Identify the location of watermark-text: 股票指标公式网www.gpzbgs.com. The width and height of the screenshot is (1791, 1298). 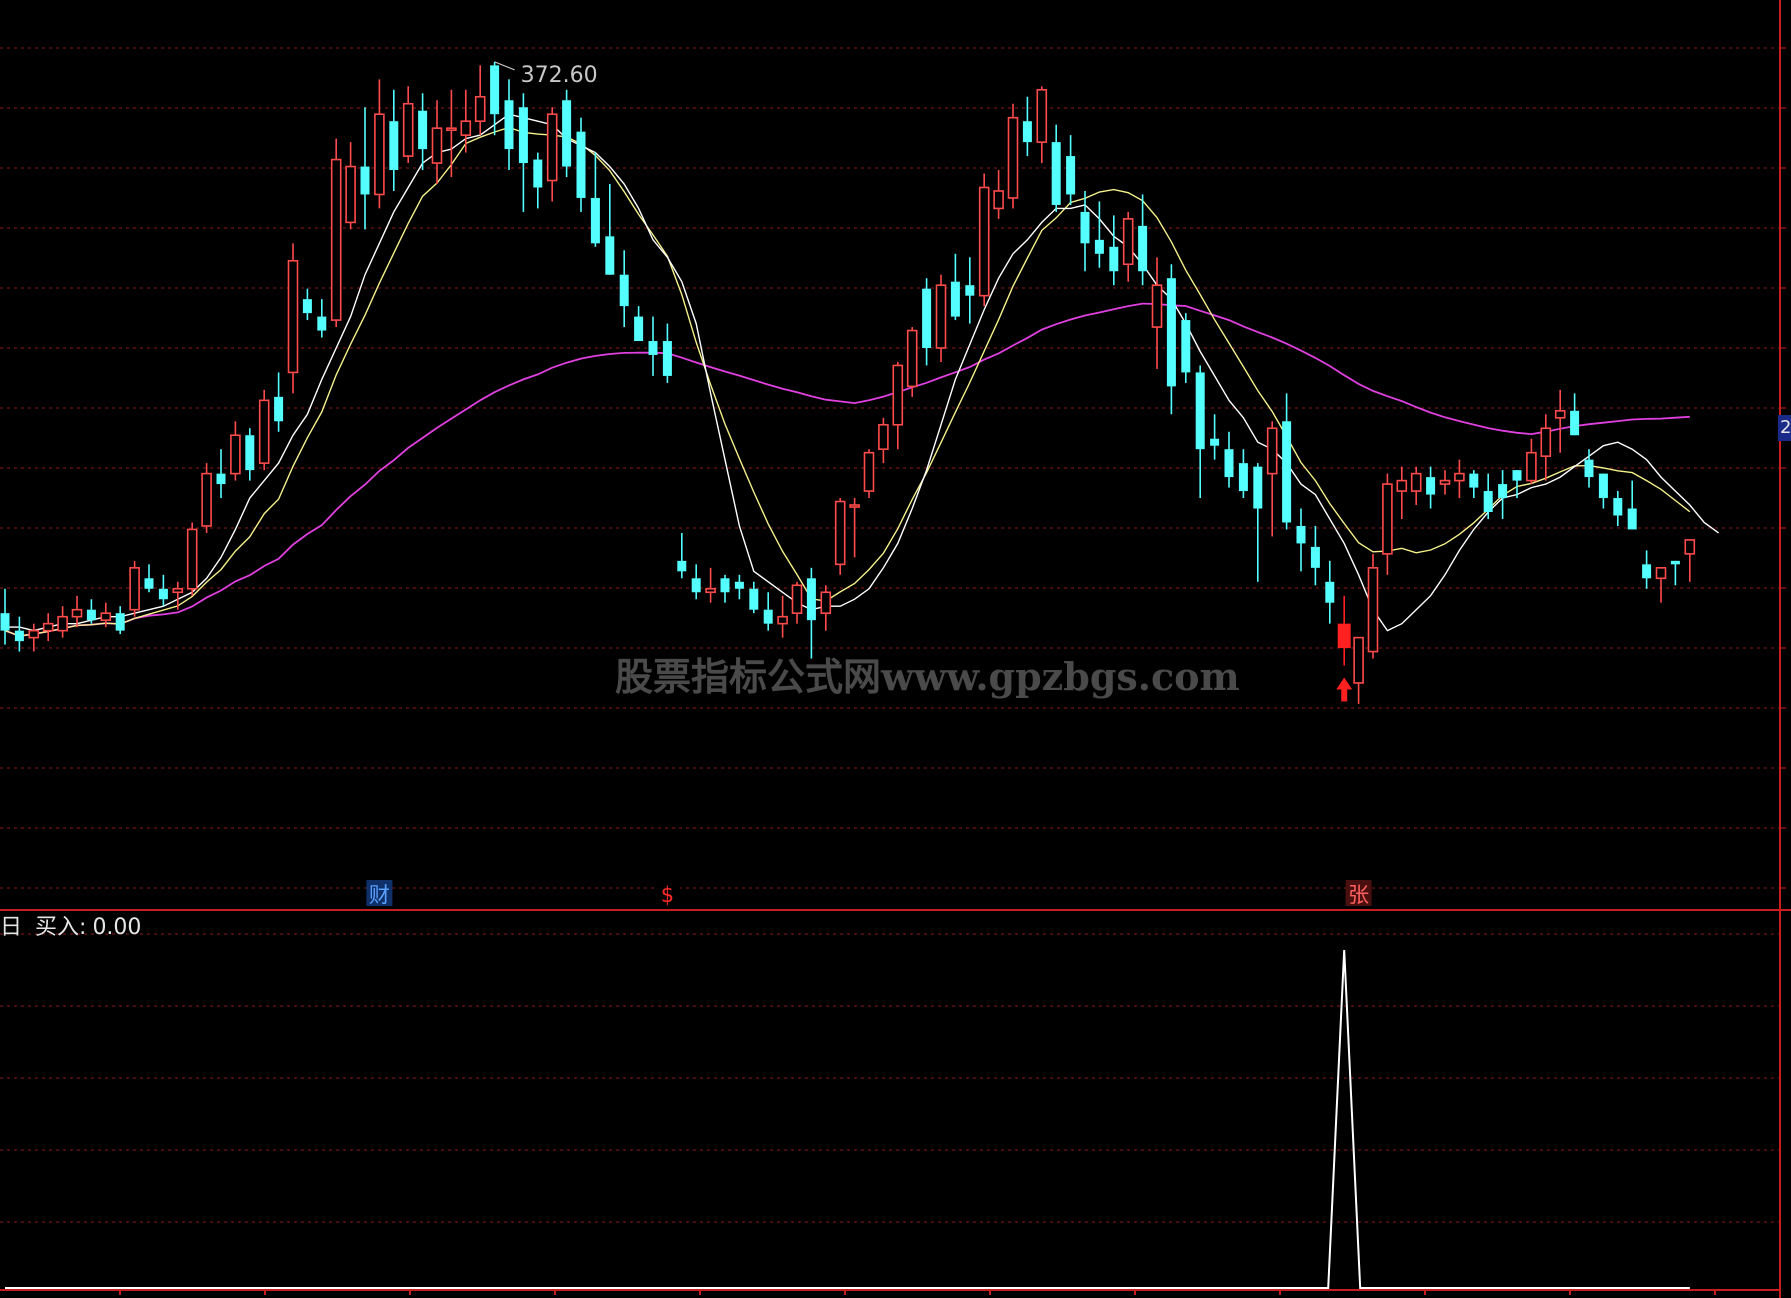
(927, 676).